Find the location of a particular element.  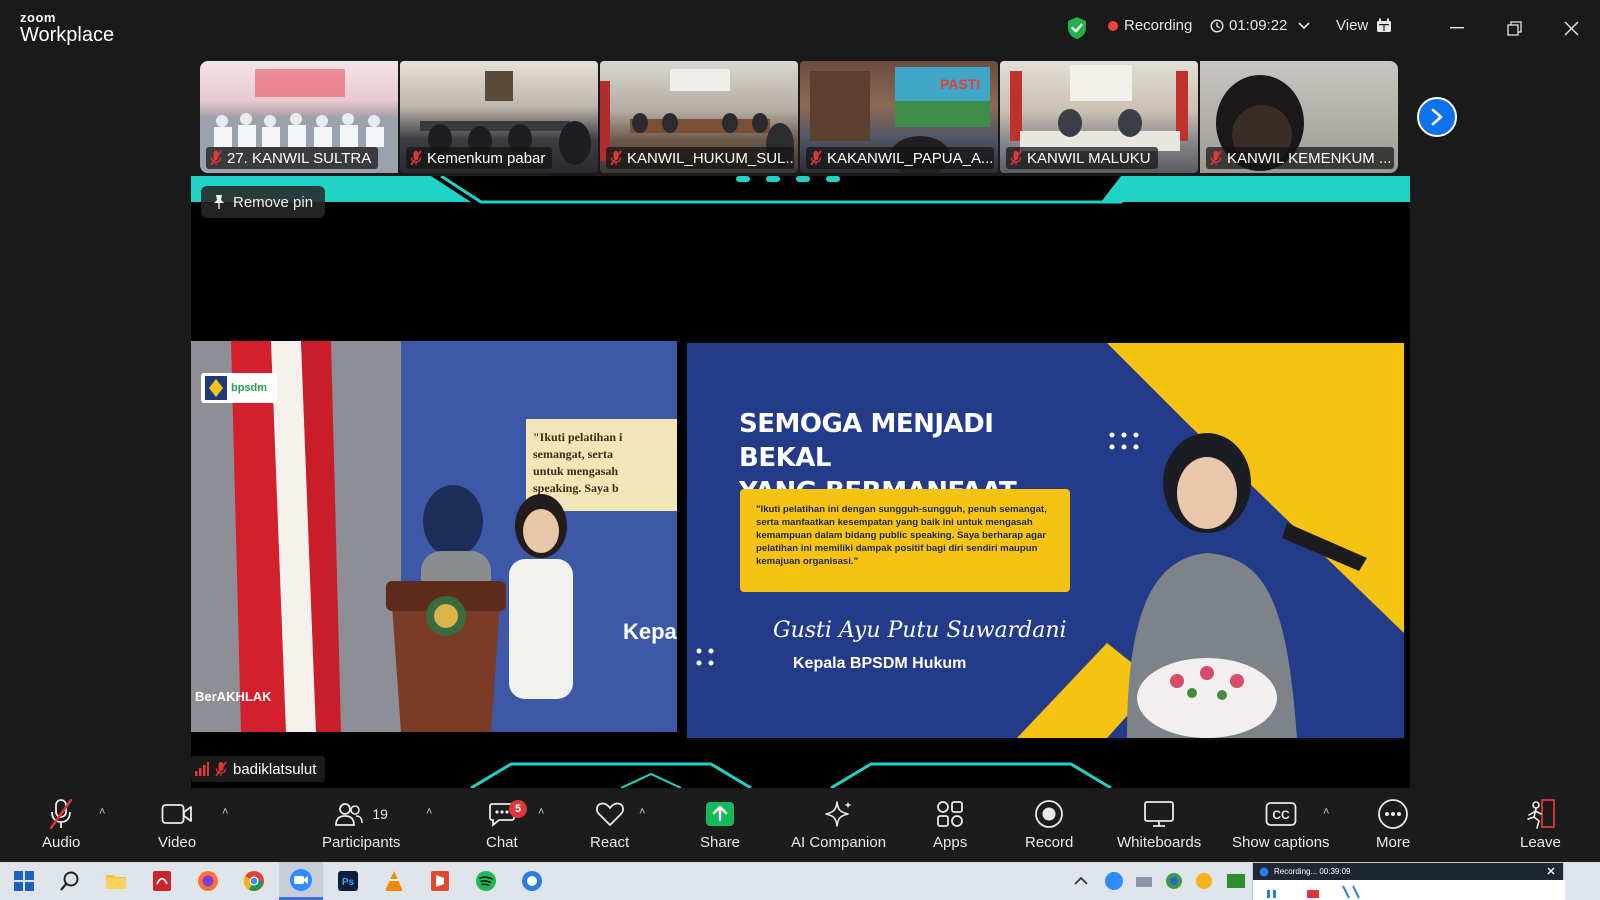

next-page-button is located at coordinates (1437, 117).